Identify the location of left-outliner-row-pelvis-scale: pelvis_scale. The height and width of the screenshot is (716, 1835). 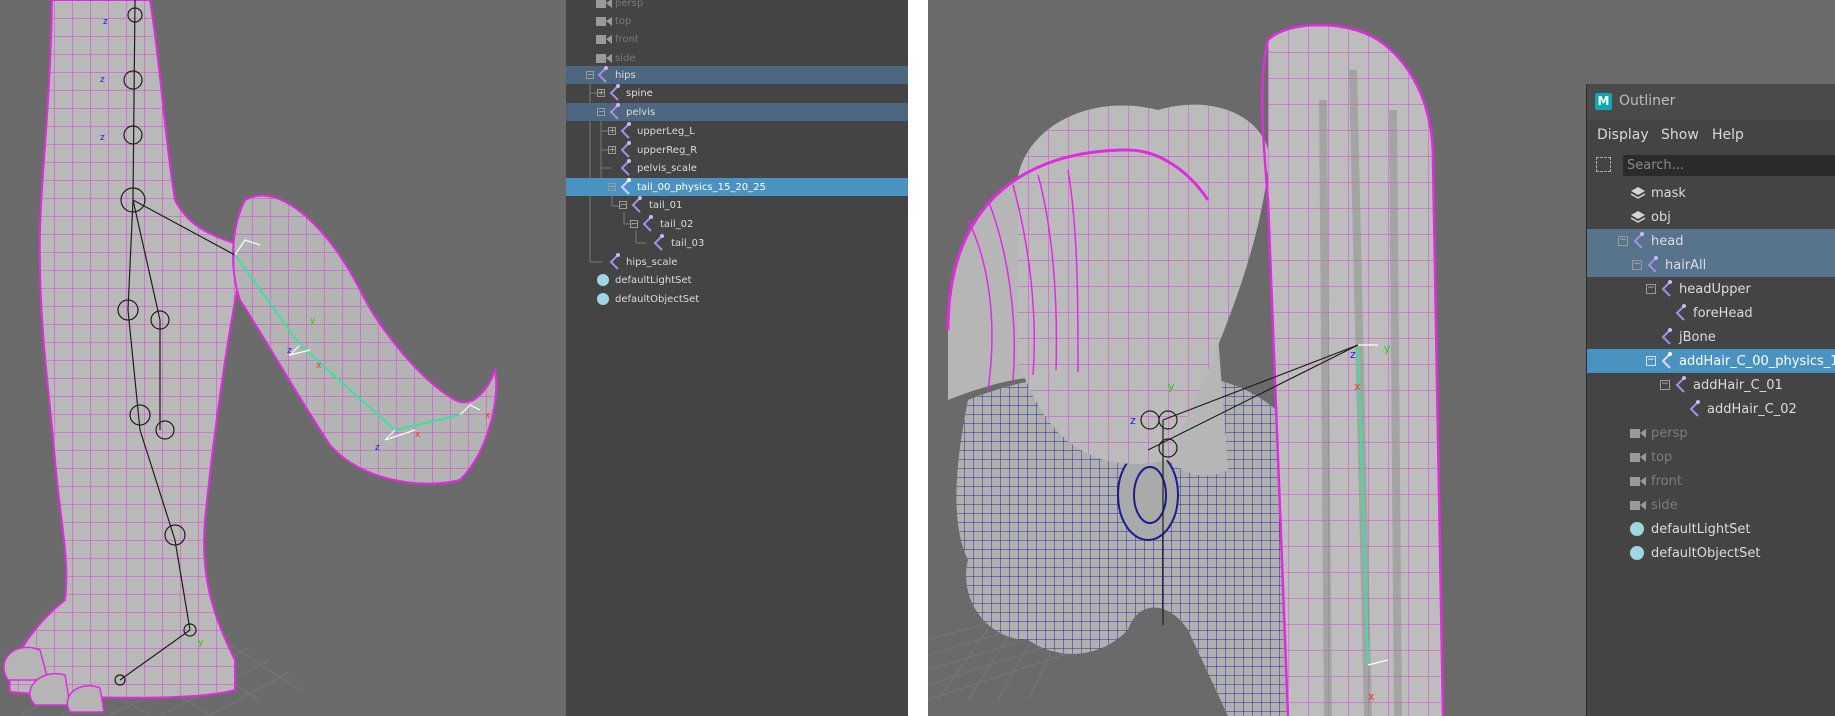
(737, 168).